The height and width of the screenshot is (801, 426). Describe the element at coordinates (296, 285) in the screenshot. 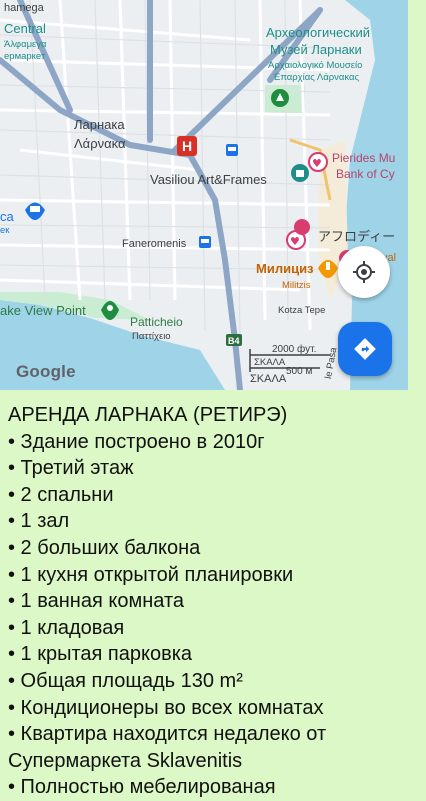

I see `map-label: Militzis` at that location.